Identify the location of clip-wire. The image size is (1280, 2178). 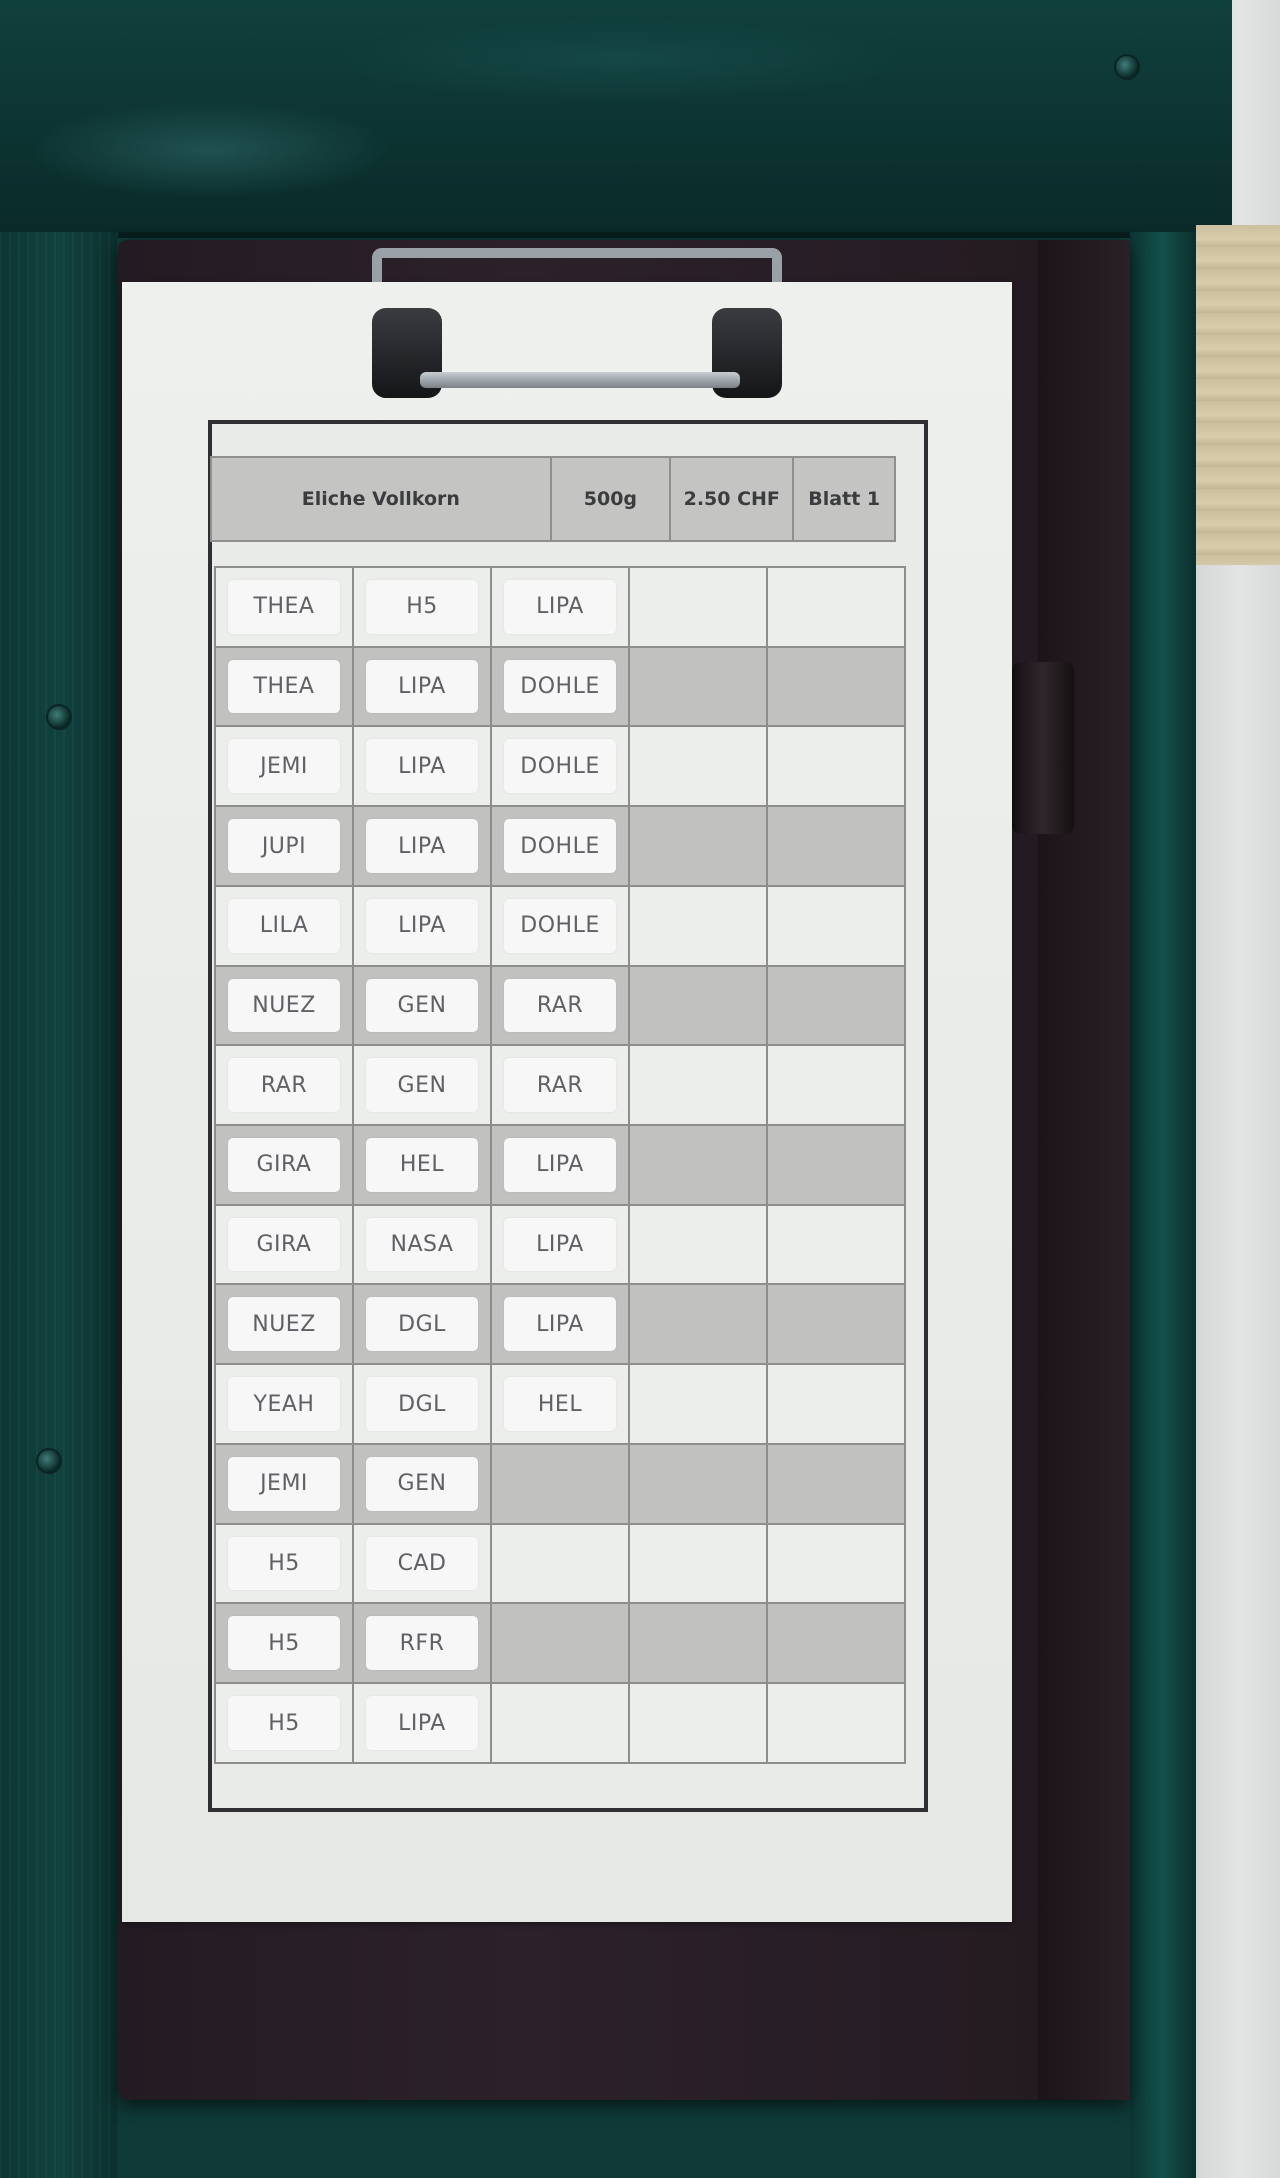
(577, 265).